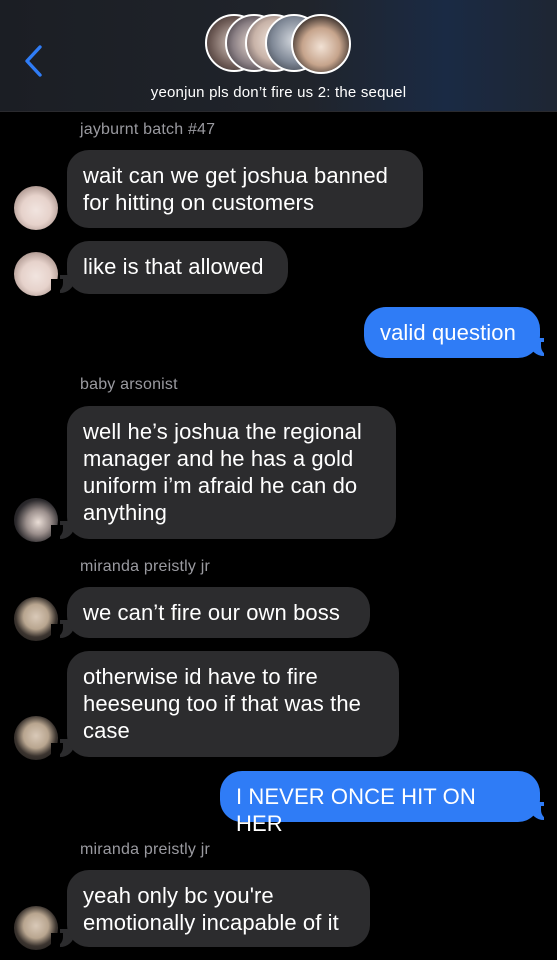 The image size is (557, 960). What do you see at coordinates (178, 895) in the screenshot?
I see `message-line: yeah only bc you're` at bounding box center [178, 895].